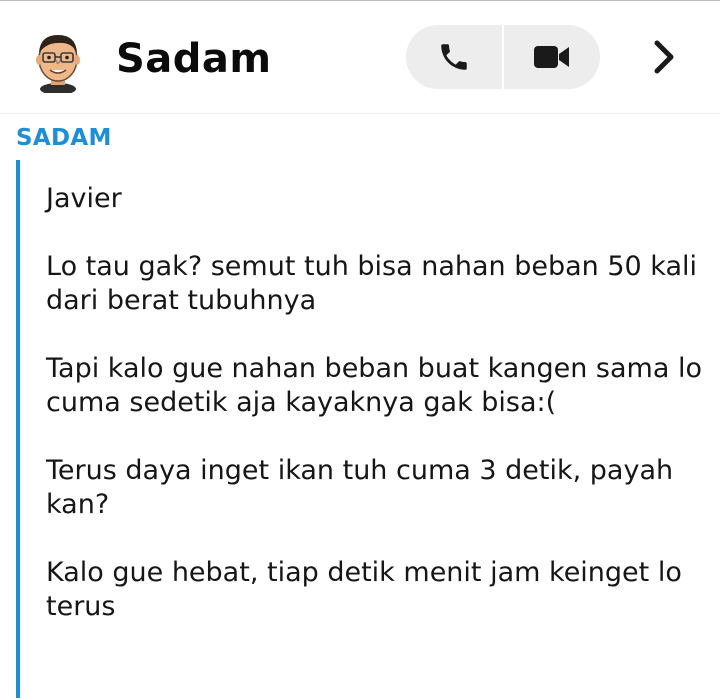 The width and height of the screenshot is (720, 698). What do you see at coordinates (64, 138) in the screenshot?
I see `sender-label: SADAM` at bounding box center [64, 138].